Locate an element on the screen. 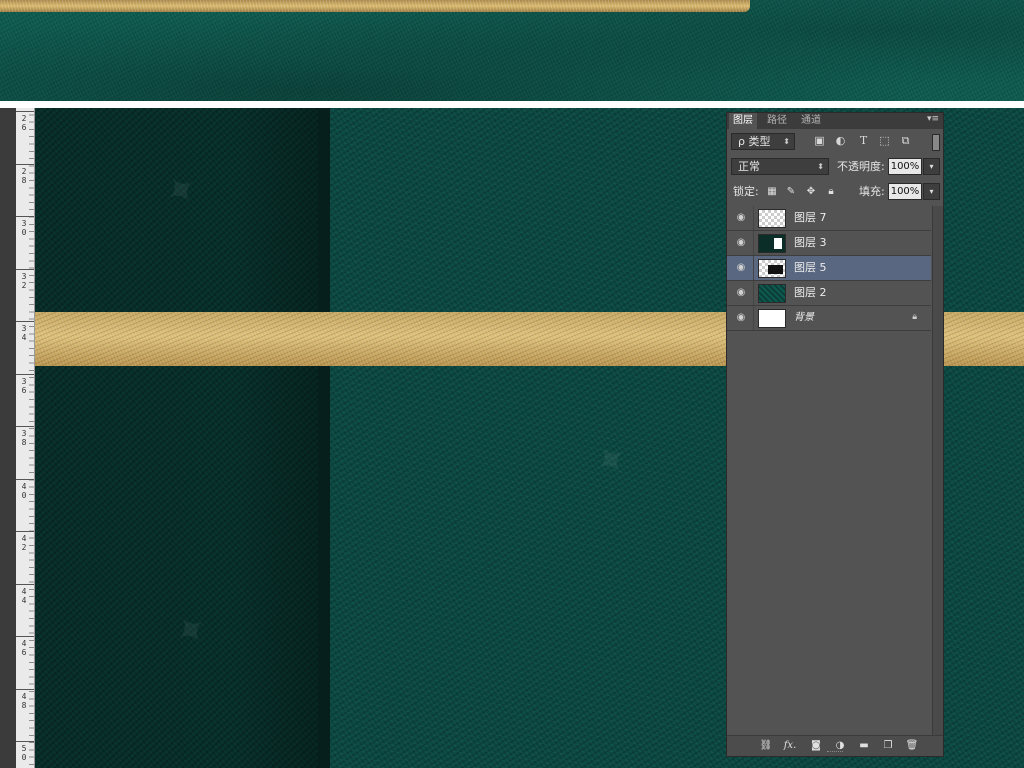 The height and width of the screenshot is (768, 1024). ruler-label: 42 is located at coordinates (24, 543).